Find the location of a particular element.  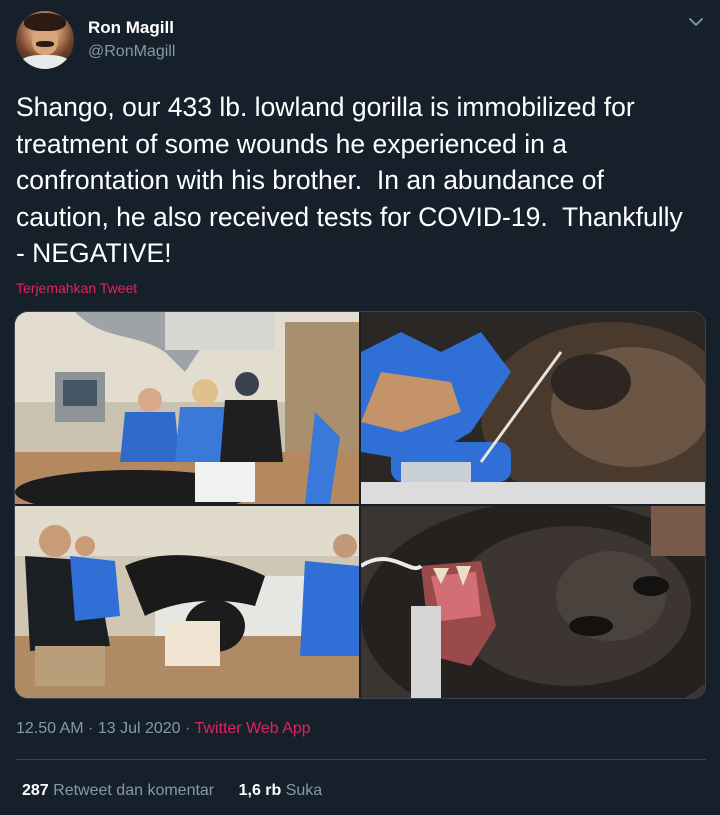

tweet-meta: 12.50 AM · 13 Jul 2020 · Twitter Web App is located at coordinates (163, 729).